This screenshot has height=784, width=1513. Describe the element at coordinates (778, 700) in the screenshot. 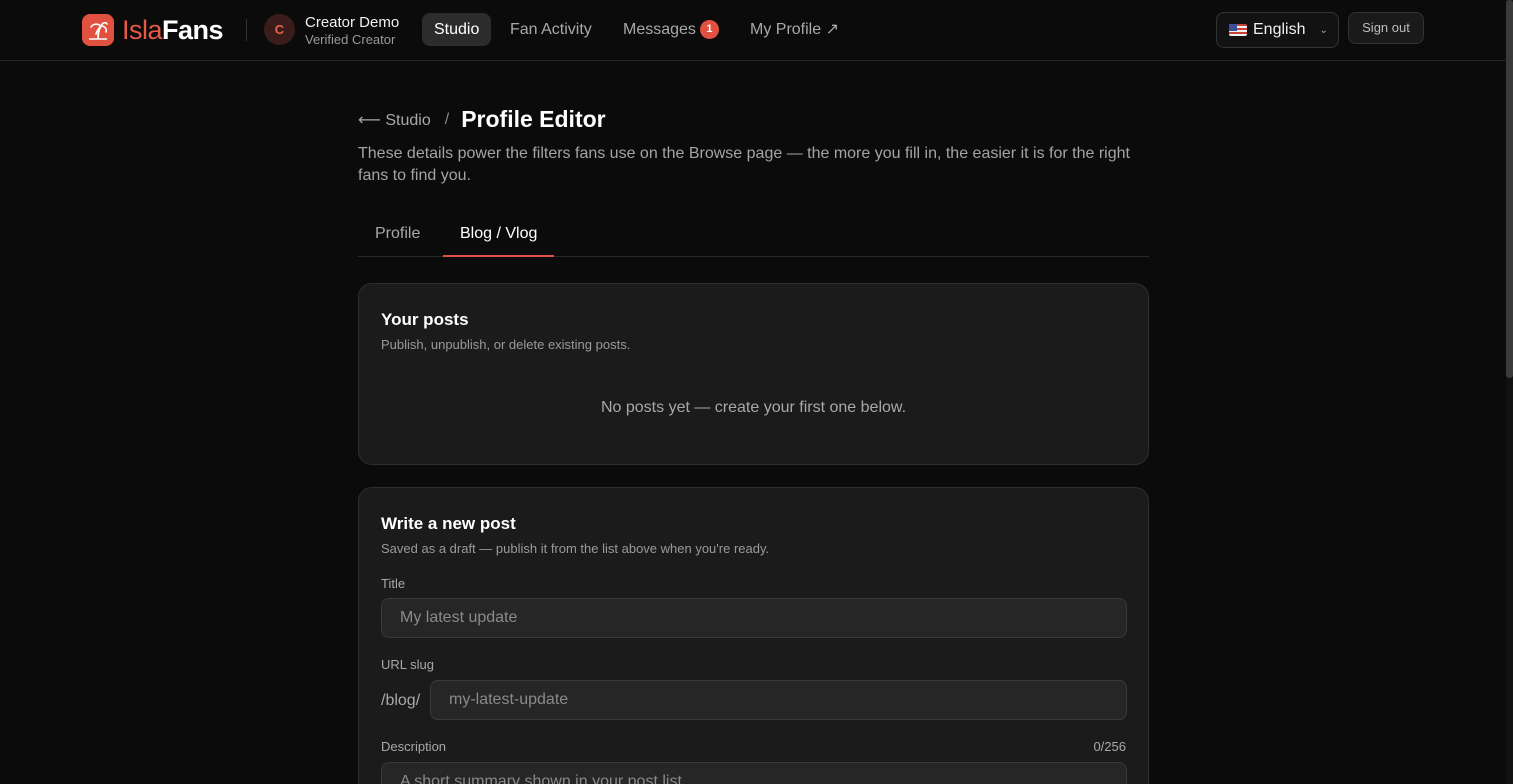

I see `slug-input` at that location.